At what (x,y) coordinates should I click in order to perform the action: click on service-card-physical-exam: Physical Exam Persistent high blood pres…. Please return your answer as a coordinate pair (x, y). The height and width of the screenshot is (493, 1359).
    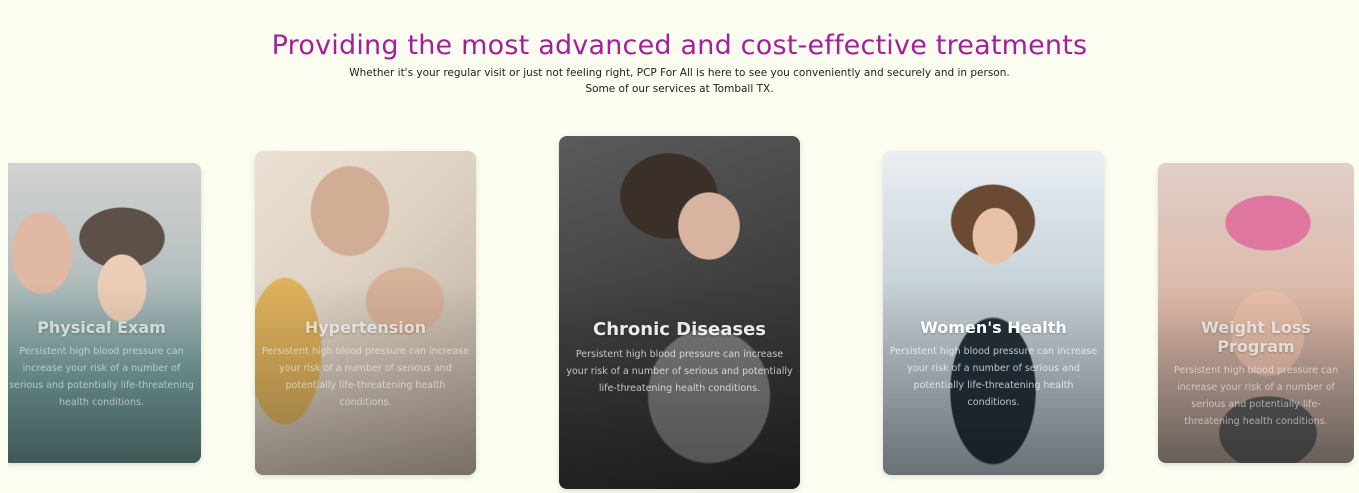
    Looking at the image, I should click on (104, 313).